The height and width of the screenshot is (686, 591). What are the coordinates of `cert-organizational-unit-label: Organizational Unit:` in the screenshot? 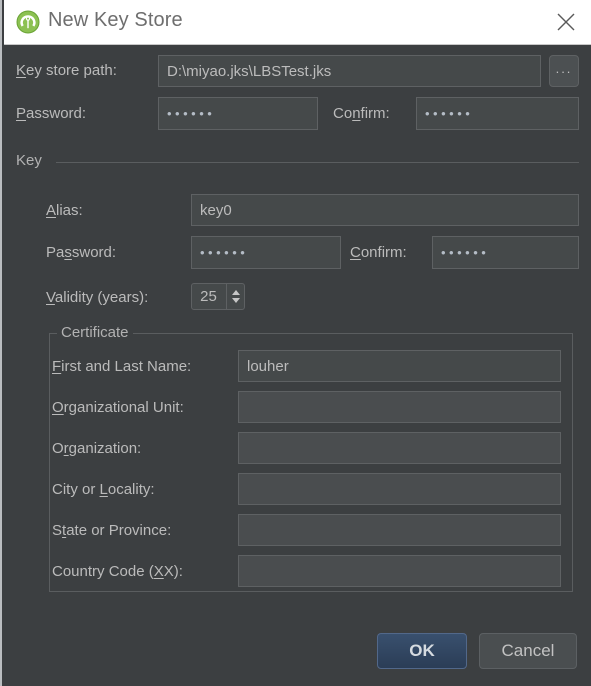 It's located at (118, 407).